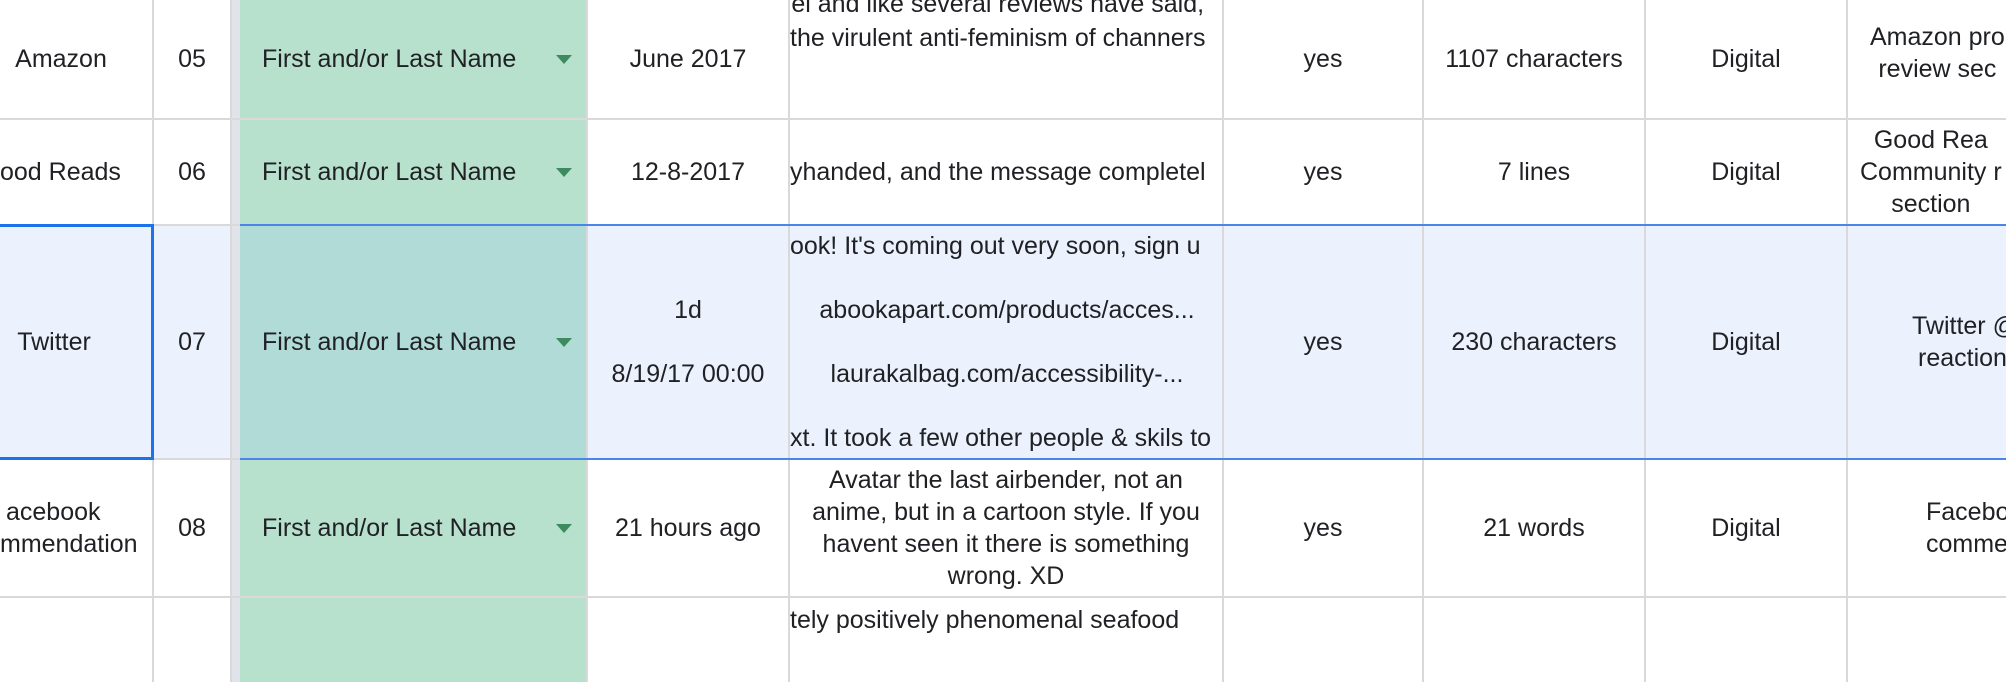  What do you see at coordinates (1927, 640) in the screenshot?
I see `location-cell` at bounding box center [1927, 640].